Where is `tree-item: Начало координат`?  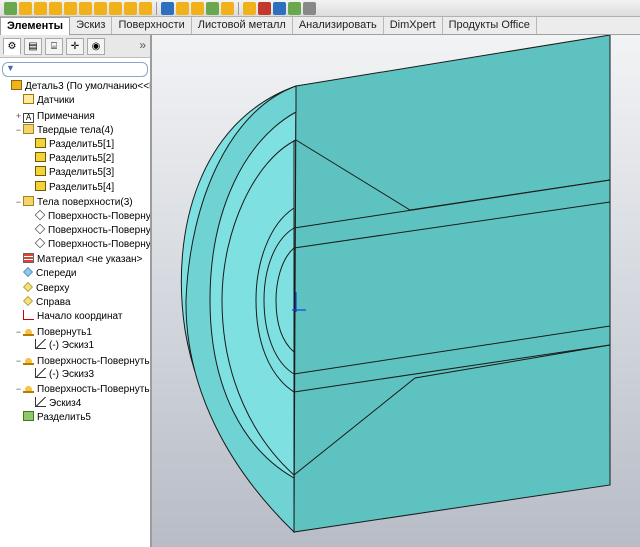
tree-item: Начало координат is located at coordinates (68, 317).